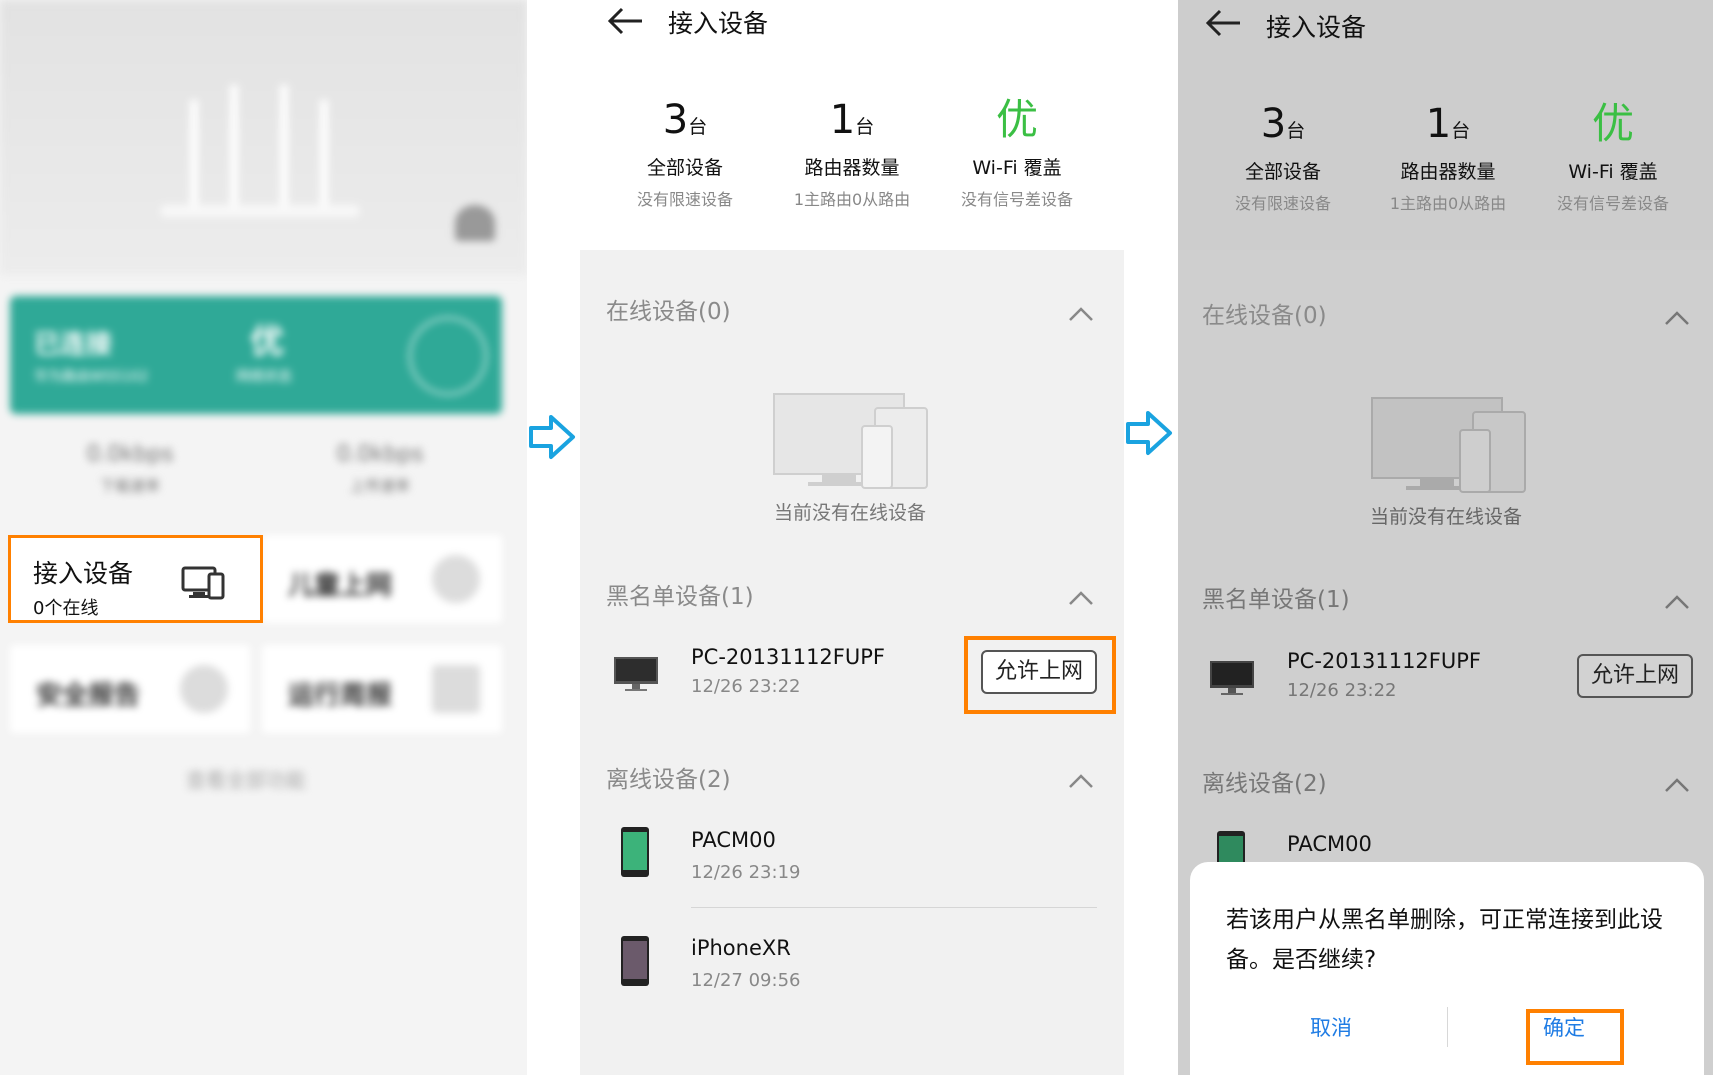  I want to click on tile-kids: 儿童上网, so click(382, 579).